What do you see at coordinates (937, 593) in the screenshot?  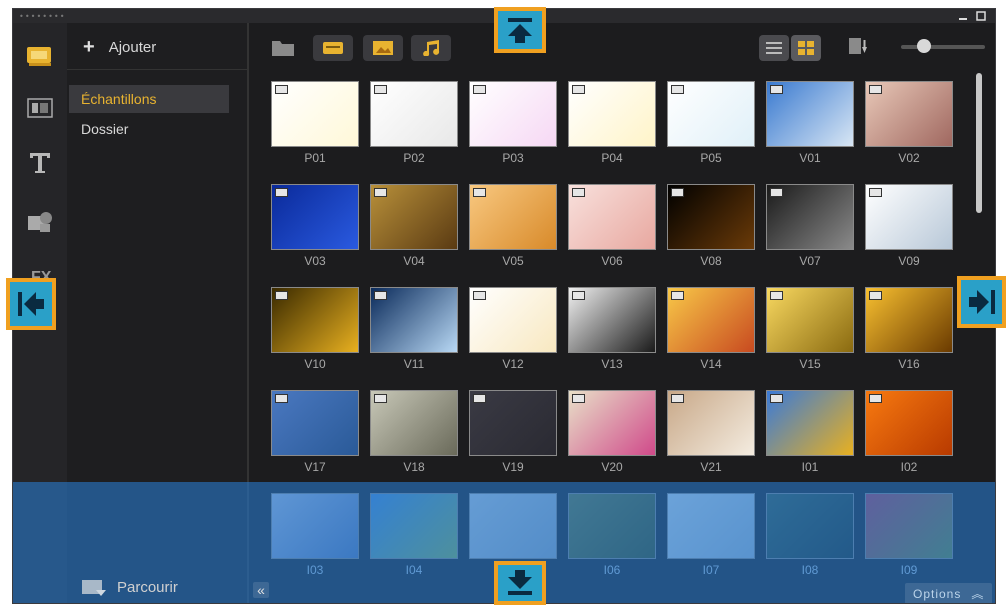 I see `options-label: Options` at bounding box center [937, 593].